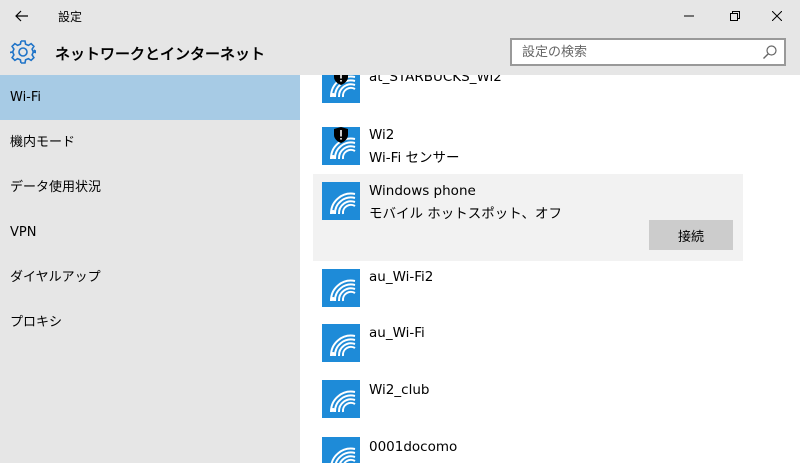  Describe the element at coordinates (401, 277) in the screenshot. I see `network-name: au_Wi-Fi2` at that location.